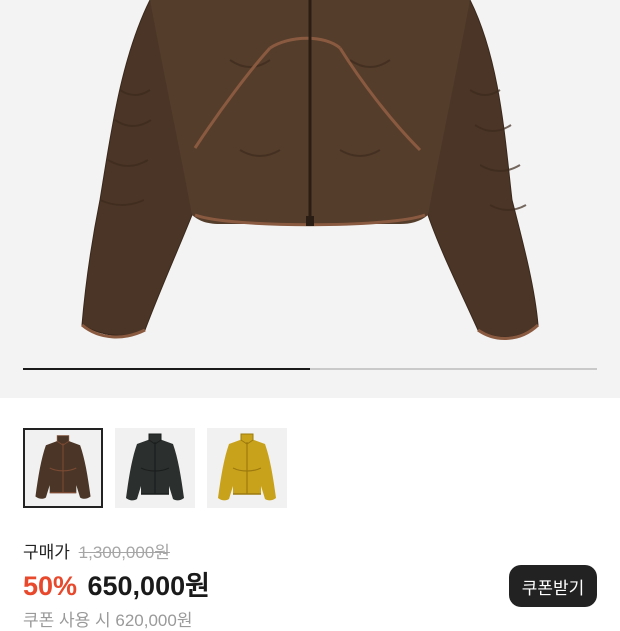 The image size is (620, 631). I want to click on thumbnail-mustard, so click(247, 468).